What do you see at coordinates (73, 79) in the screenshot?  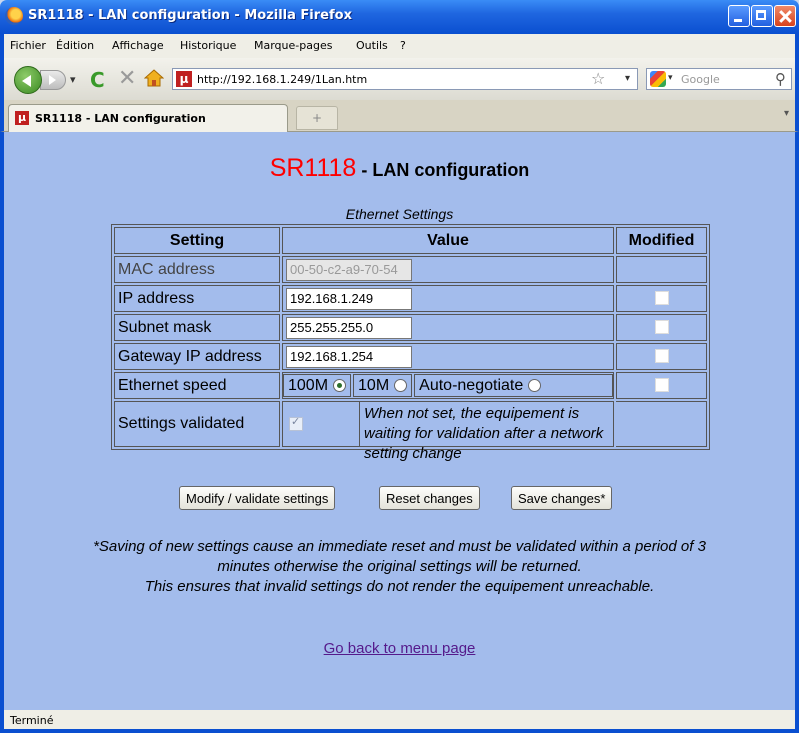 I see `history-dropdown-icon: ▾` at bounding box center [73, 79].